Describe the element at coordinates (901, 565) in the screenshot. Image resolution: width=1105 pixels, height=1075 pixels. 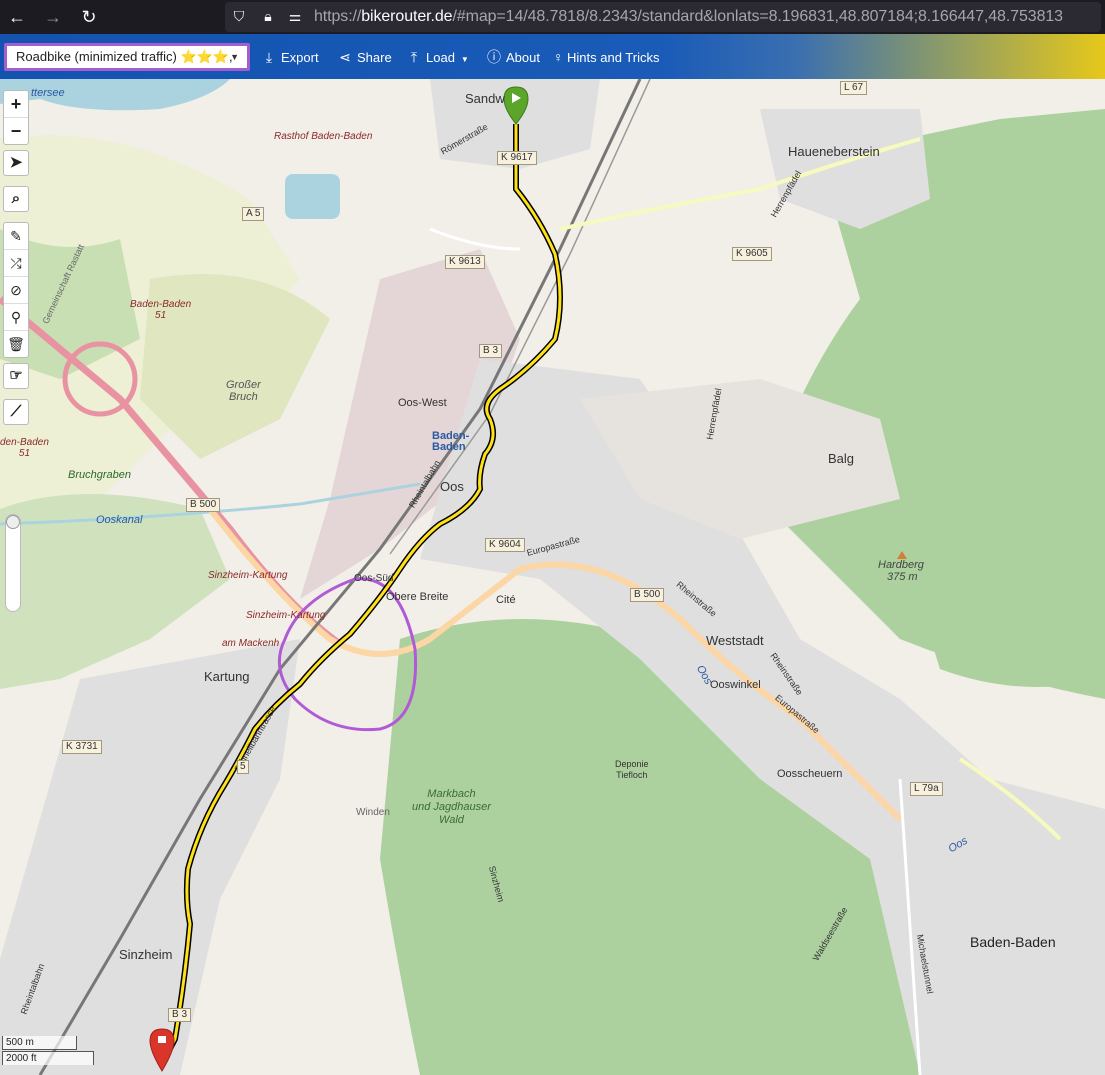
I see `label-hardberg: Hardberg` at that location.